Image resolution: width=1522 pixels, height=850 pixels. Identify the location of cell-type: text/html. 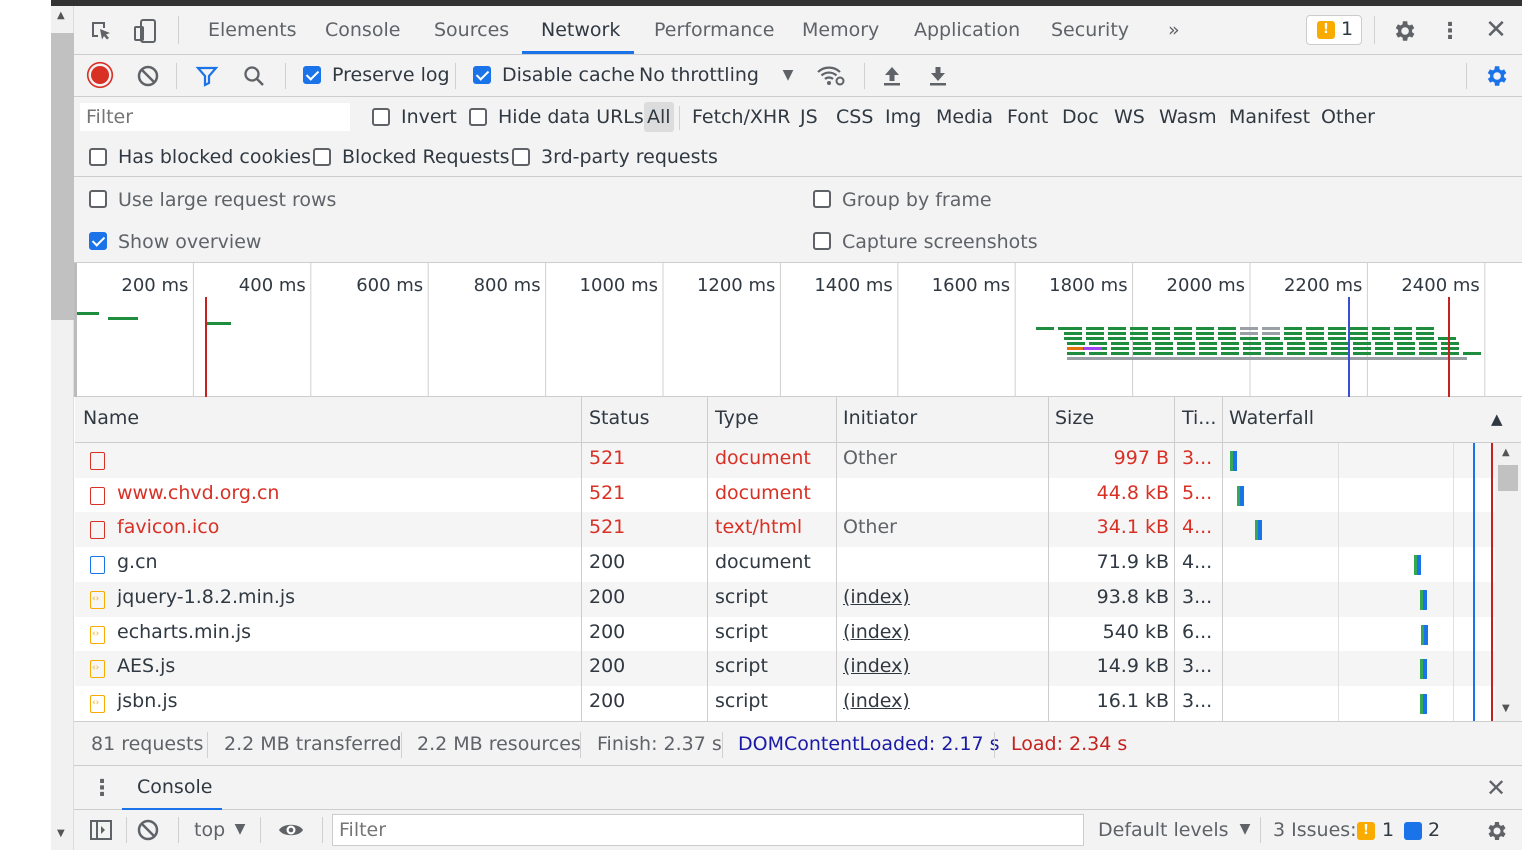
(759, 527).